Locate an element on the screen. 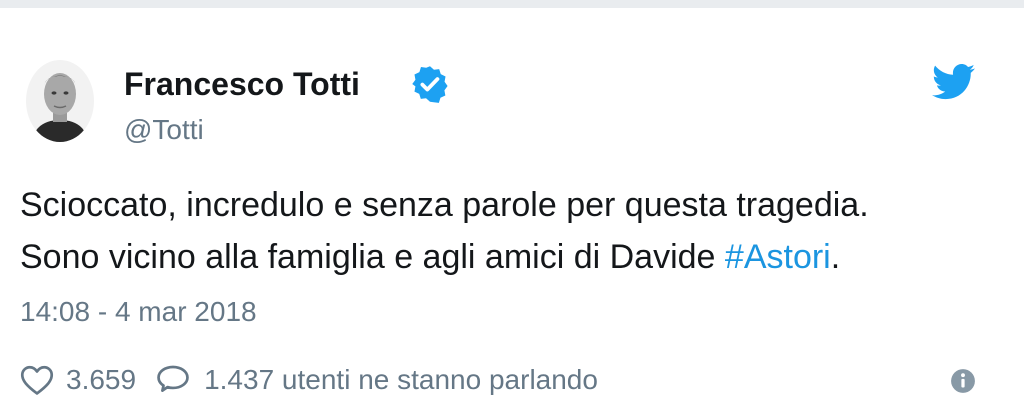 This screenshot has height=410, width=1024. tweet-actions: 3.659 1.437 utenti ne stanno parlando is located at coordinates (309, 380).